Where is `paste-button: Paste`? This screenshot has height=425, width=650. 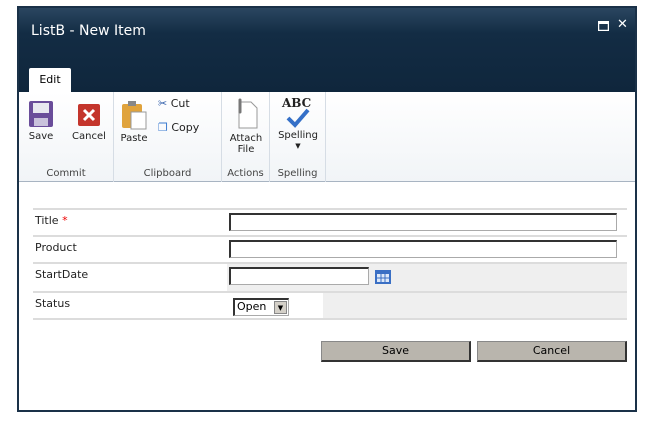 paste-button: Paste is located at coordinates (134, 122).